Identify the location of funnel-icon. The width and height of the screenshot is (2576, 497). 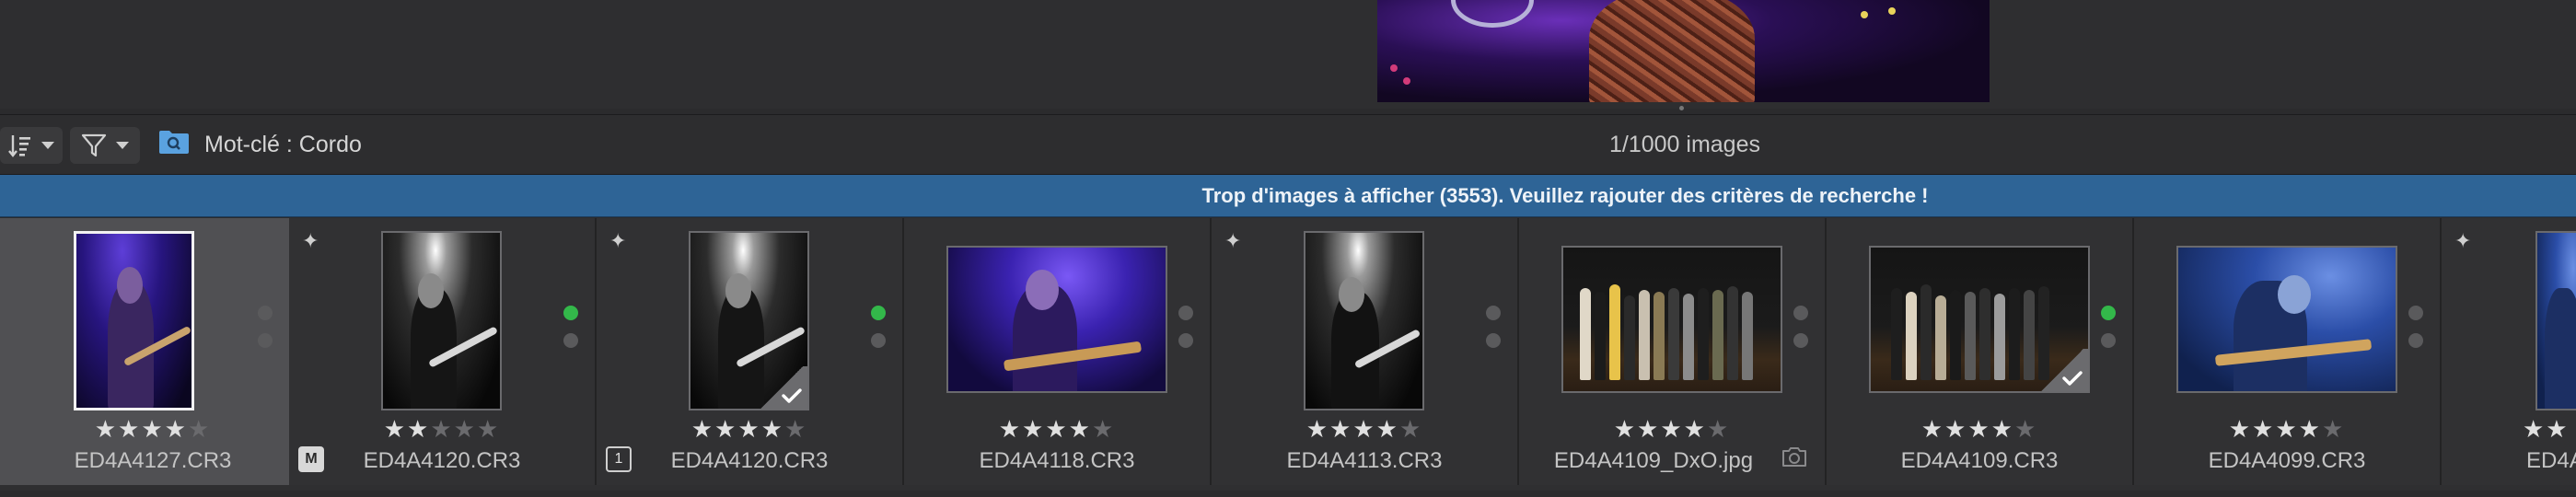
(94, 145).